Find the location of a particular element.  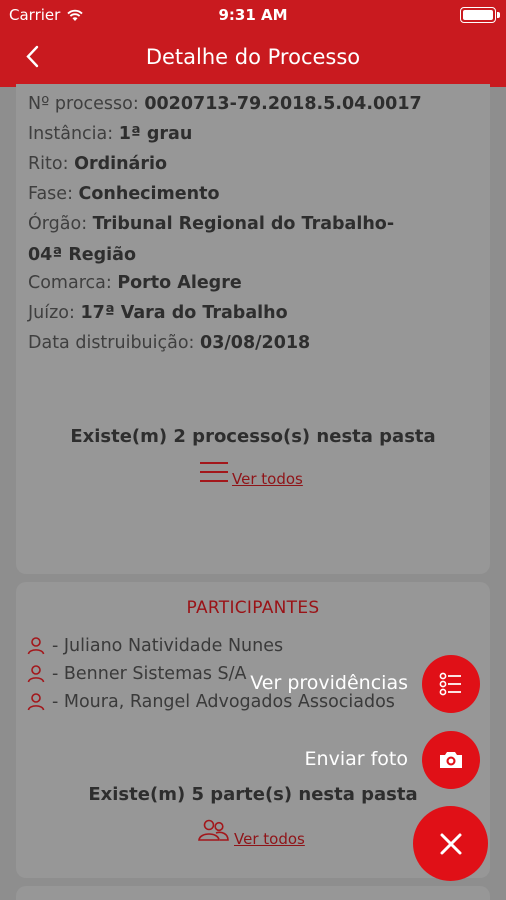

status-bar: Carrier 9:31 AM is located at coordinates (253, 15).